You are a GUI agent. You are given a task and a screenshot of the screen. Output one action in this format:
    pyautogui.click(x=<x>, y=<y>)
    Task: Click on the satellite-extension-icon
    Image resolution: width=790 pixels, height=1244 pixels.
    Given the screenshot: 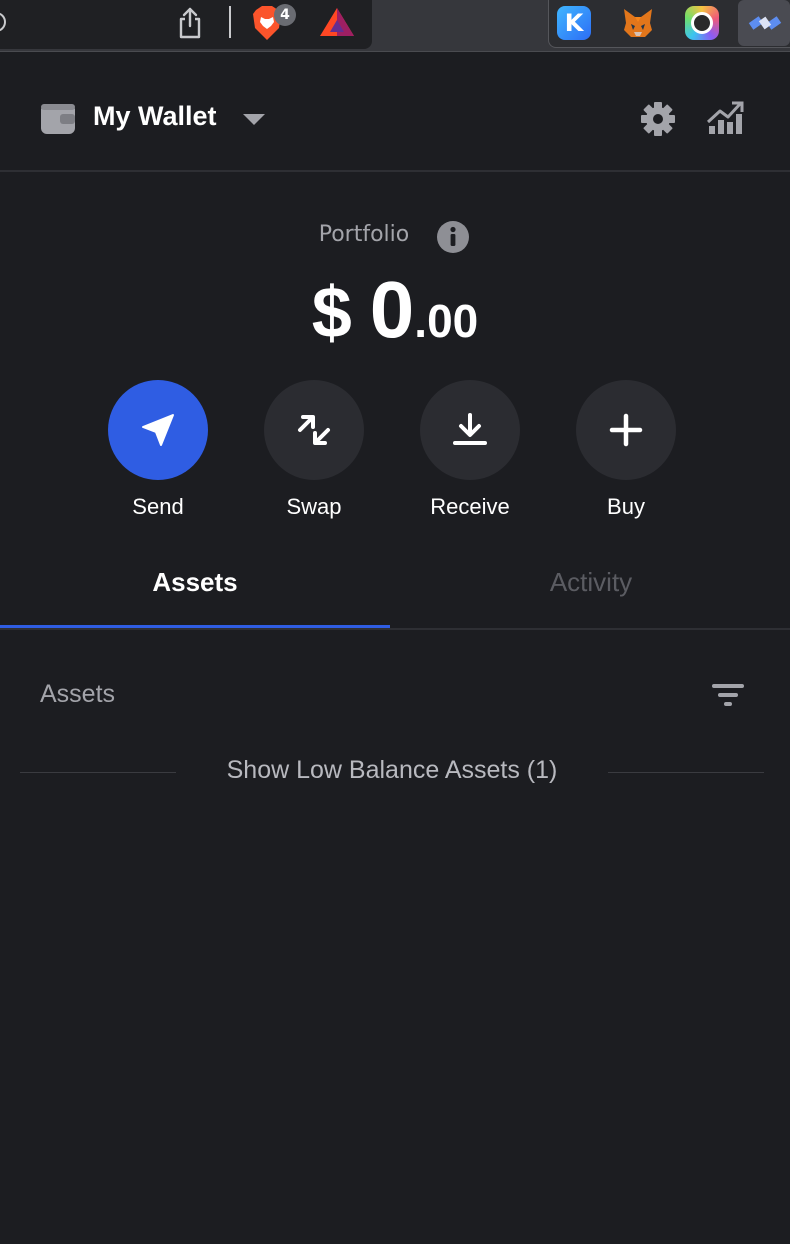 What is the action you would take?
    pyautogui.click(x=765, y=23)
    